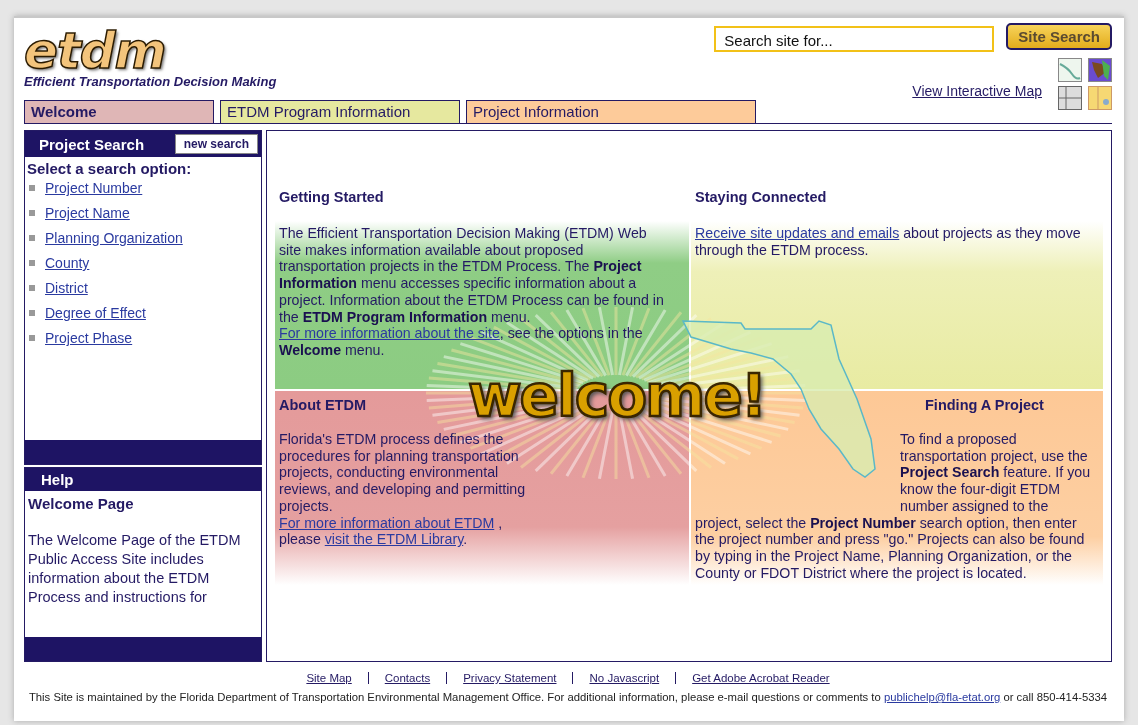  Describe the element at coordinates (135, 569) in the screenshot. I see `help-text: The Welcome Page of the ETDM Public Access Site includes information about the ETDM Process and instructions for` at that location.